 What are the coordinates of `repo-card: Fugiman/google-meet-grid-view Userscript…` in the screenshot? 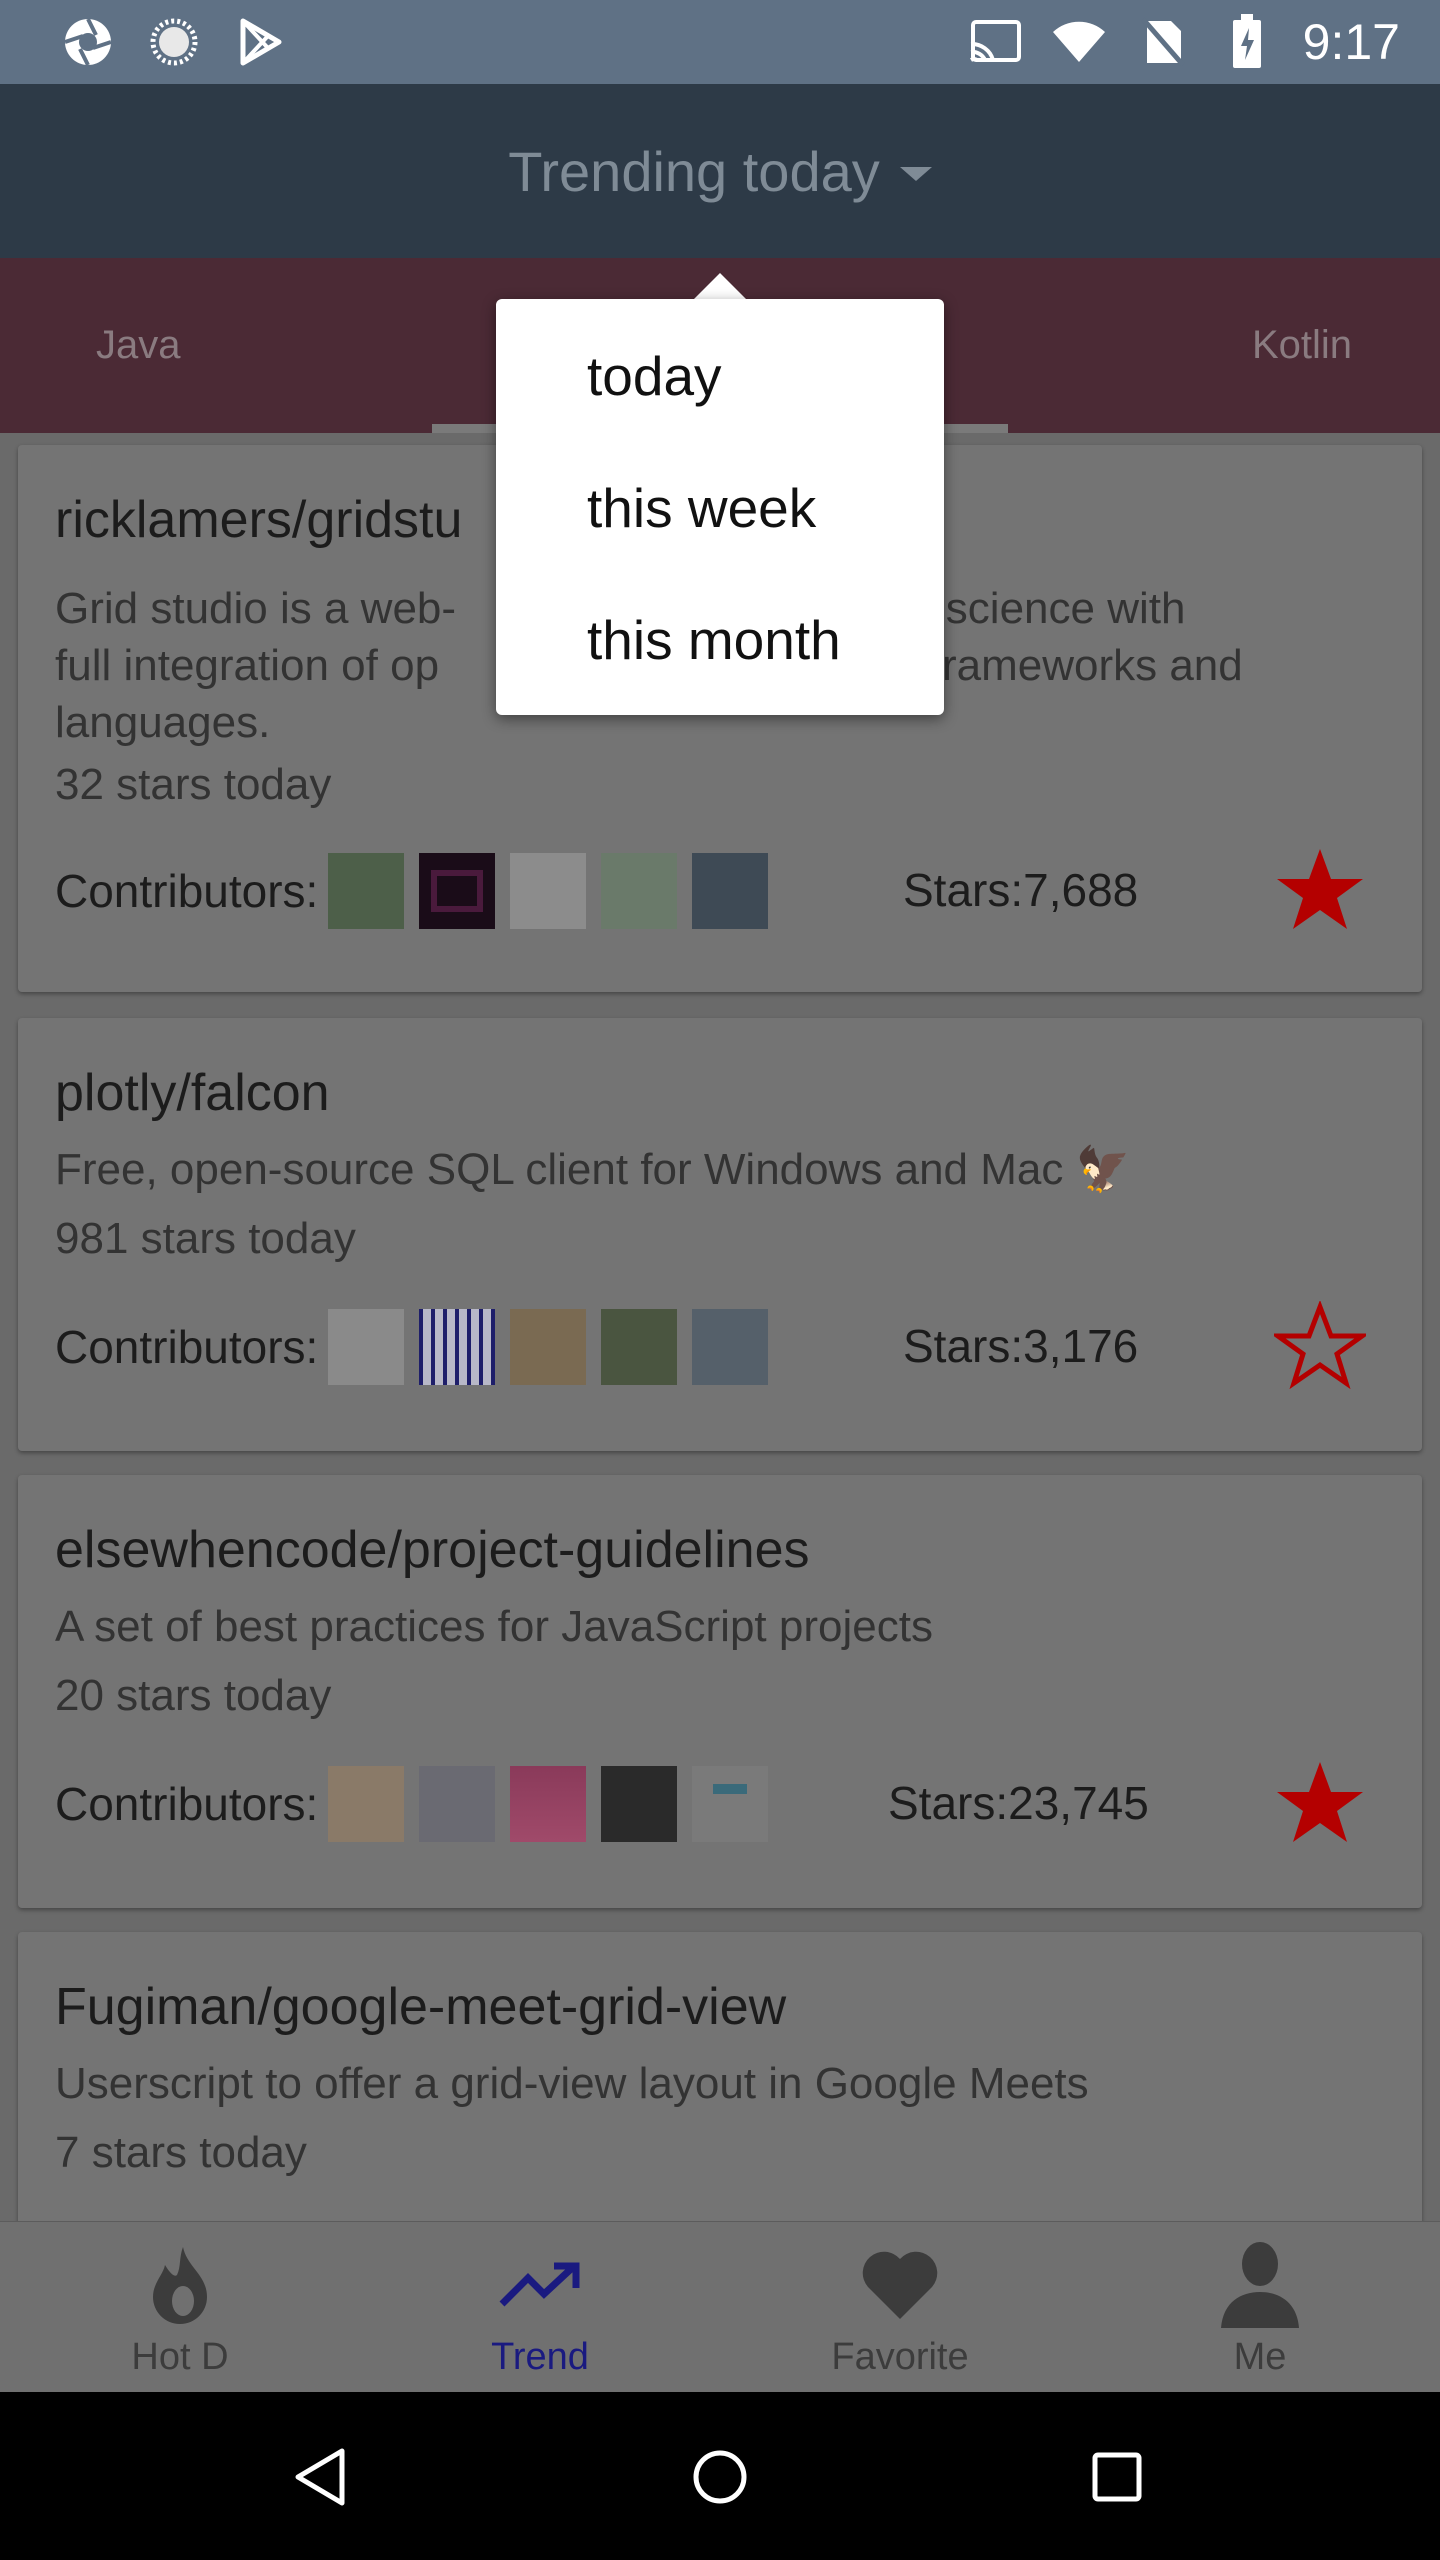 It's located at (720, 2076).